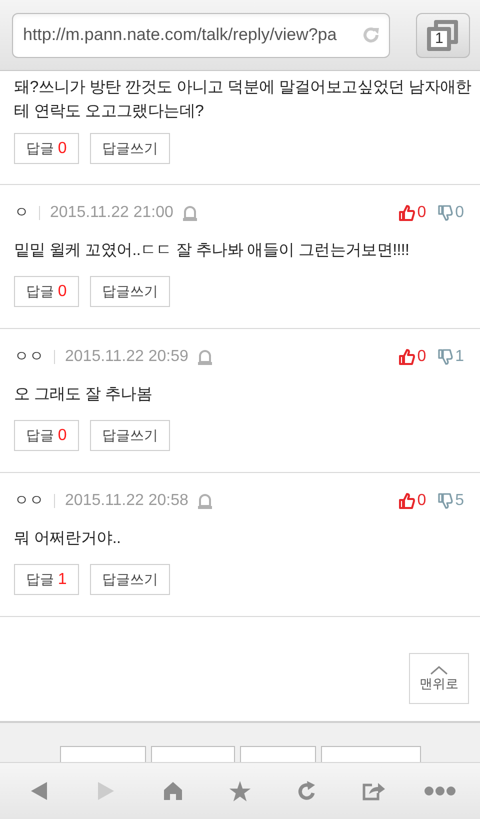  What do you see at coordinates (243, 100) in the screenshot?
I see `comment-text: 돼?쓰니가 방탄 깐것도 아니고 덕분에 말걸어보고싶었던 남자애한테 연락도 오고그랬다는데?` at bounding box center [243, 100].